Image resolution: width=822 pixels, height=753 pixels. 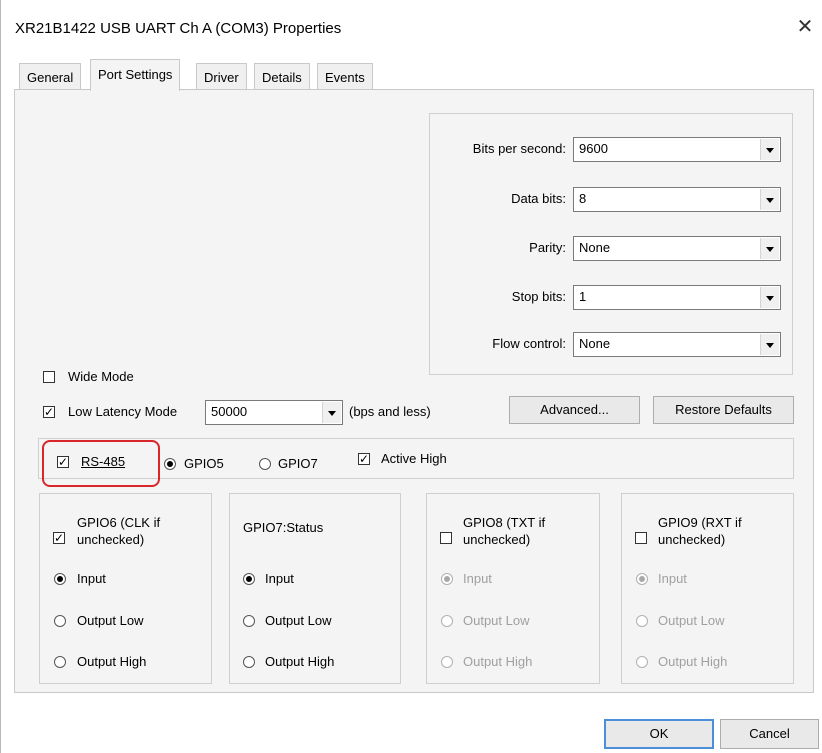 I want to click on tab-general: General, so click(x=50, y=76).